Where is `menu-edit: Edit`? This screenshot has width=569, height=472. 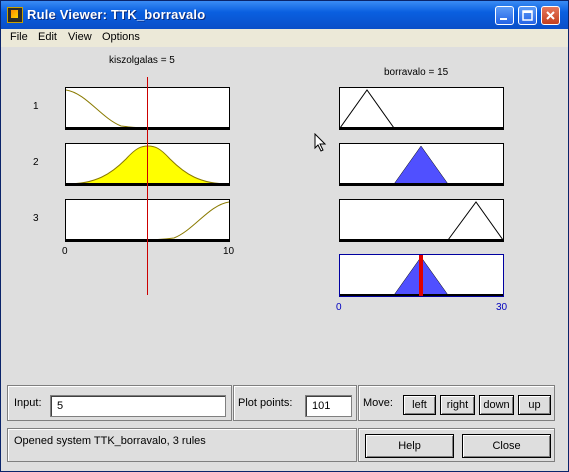
menu-edit: Edit is located at coordinates (47, 37).